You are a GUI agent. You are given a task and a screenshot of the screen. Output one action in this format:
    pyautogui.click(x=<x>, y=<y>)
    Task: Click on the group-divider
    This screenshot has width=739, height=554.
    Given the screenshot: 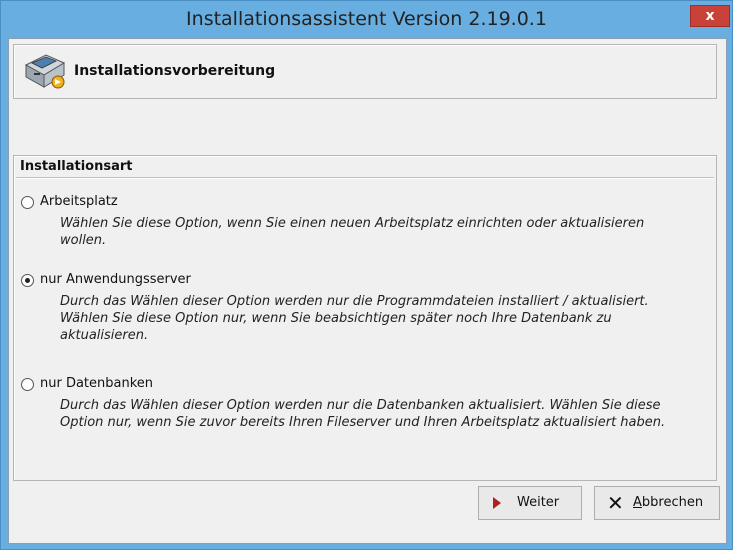 What is the action you would take?
    pyautogui.click(x=365, y=178)
    